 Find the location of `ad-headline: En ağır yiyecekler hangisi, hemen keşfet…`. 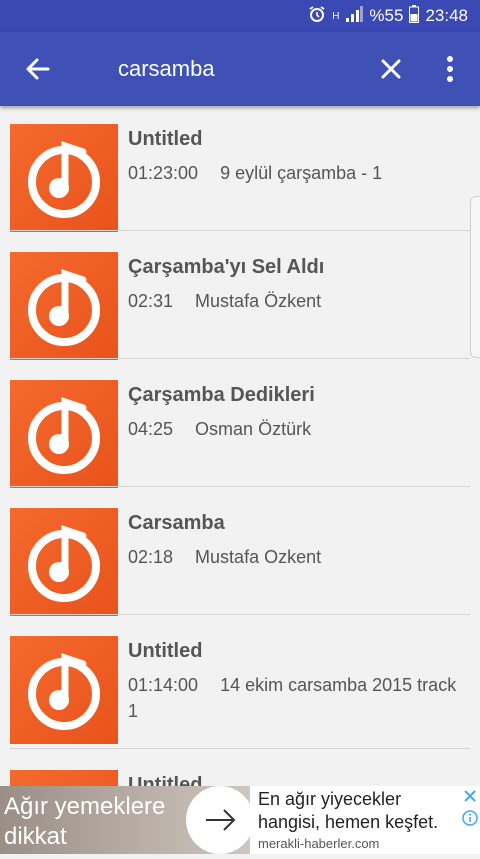

ad-headline: En ağır yiyecekler hangisi, hemen keşfet… is located at coordinates (360, 811).